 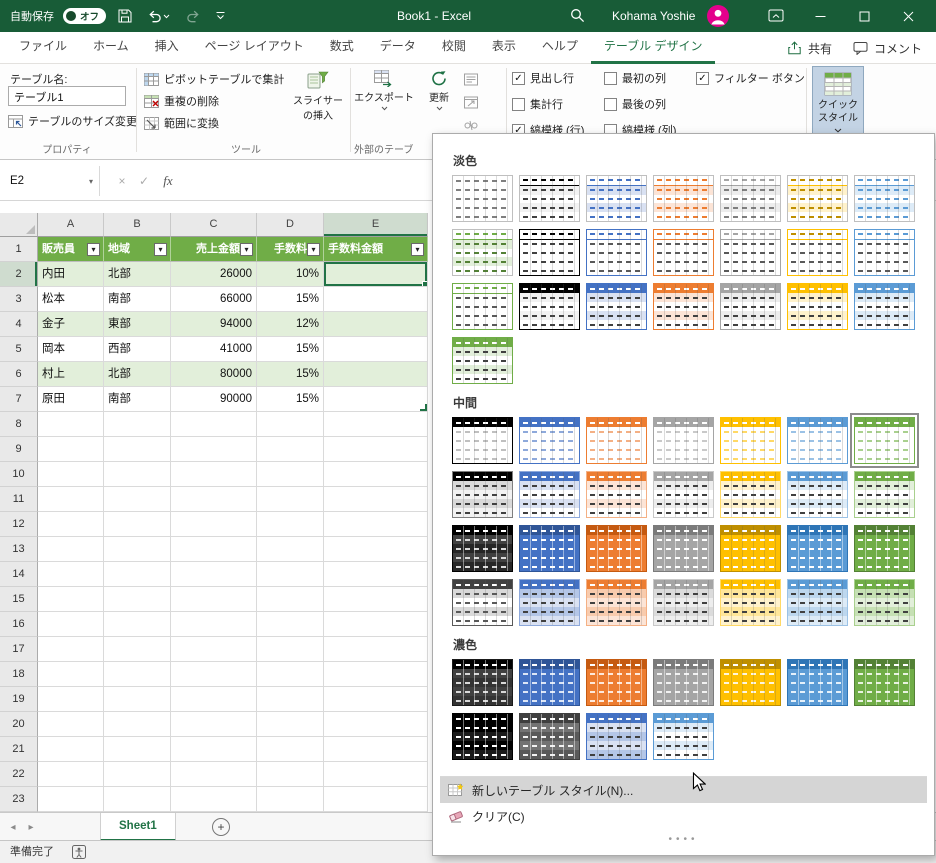 I want to click on row-header-20: 20, so click(x=19, y=724).